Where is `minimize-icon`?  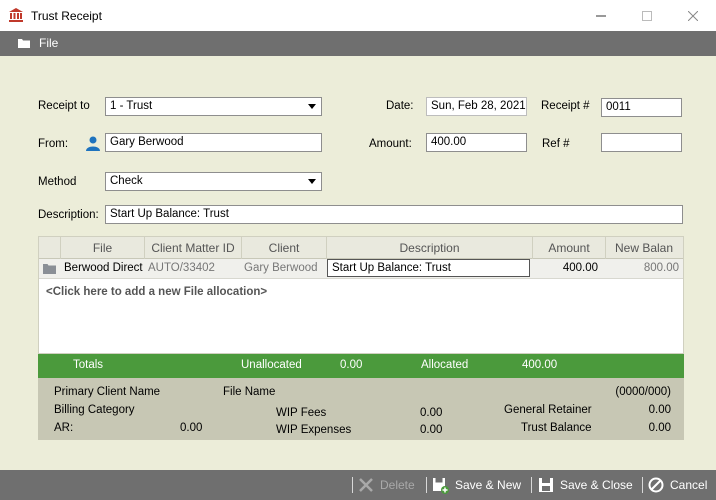 minimize-icon is located at coordinates (601, 15).